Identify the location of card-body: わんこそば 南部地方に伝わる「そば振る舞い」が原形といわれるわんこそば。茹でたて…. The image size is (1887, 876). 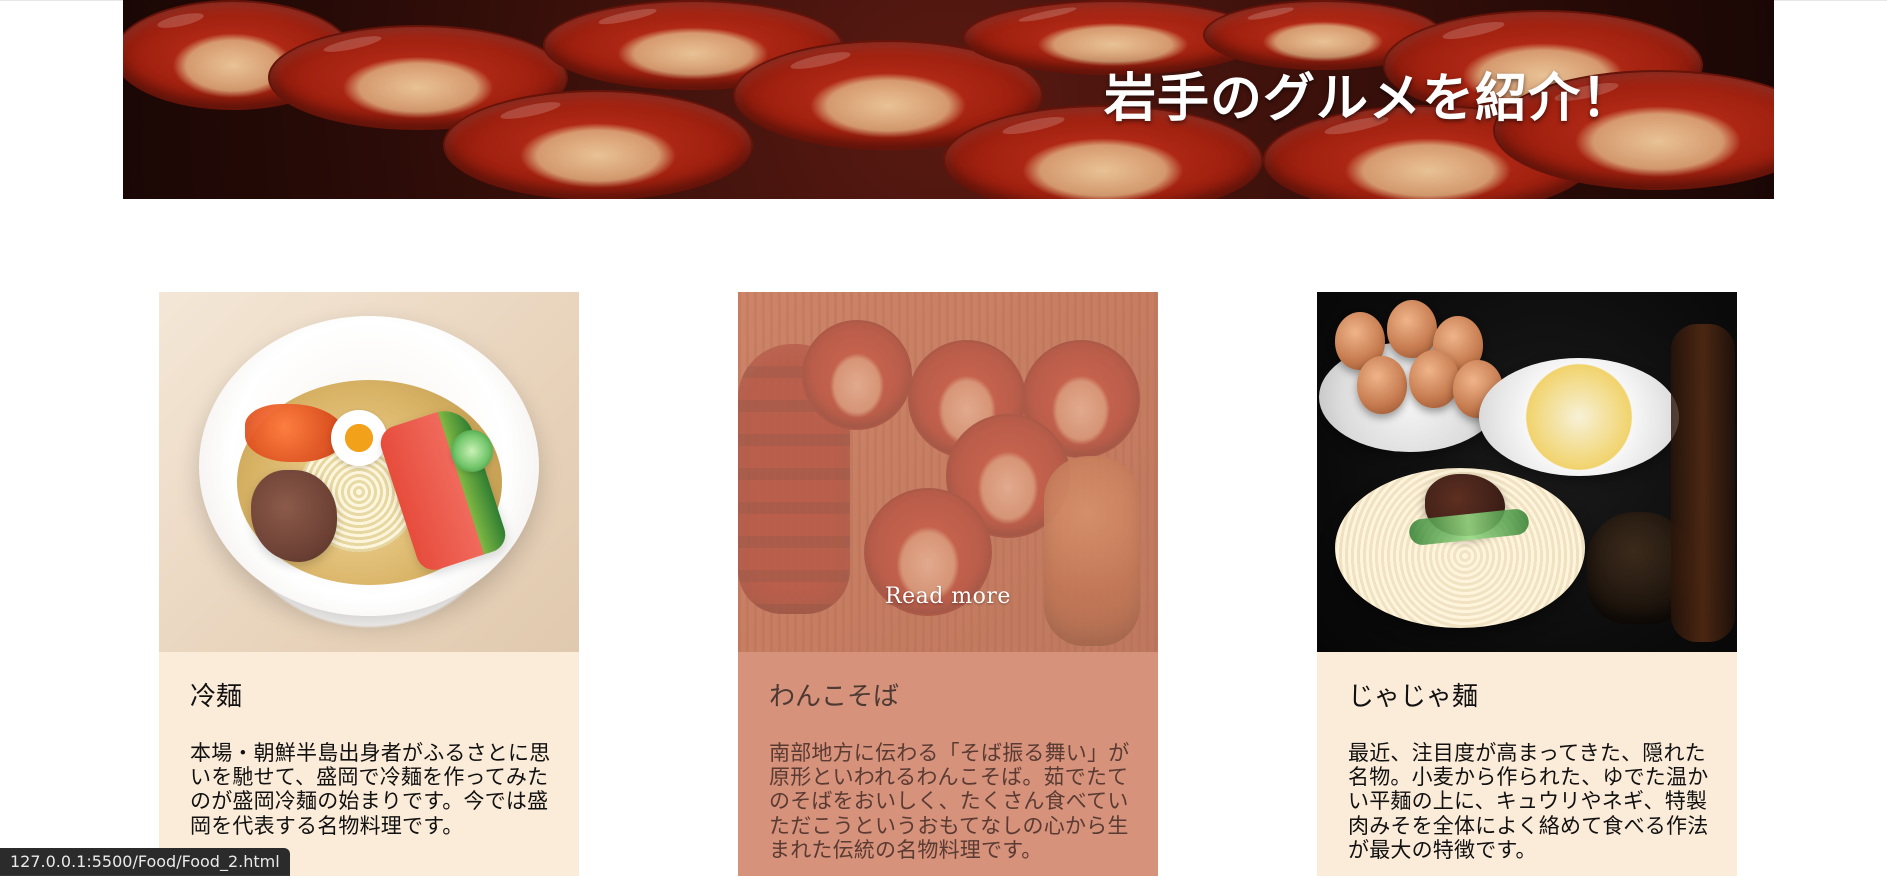
(948, 757).